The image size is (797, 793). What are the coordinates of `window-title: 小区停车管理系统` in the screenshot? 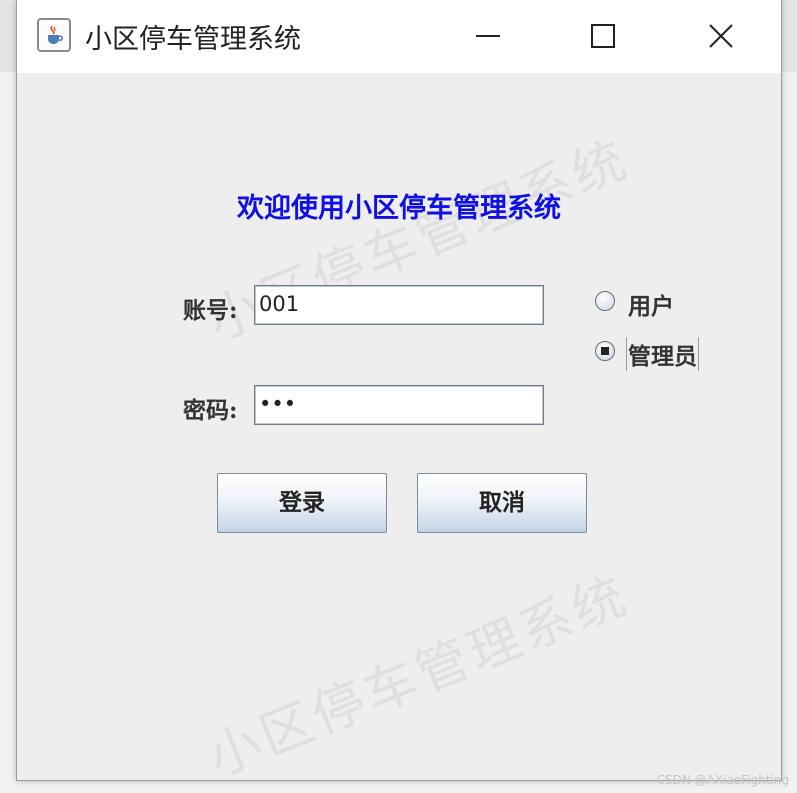 It's located at (193, 39).